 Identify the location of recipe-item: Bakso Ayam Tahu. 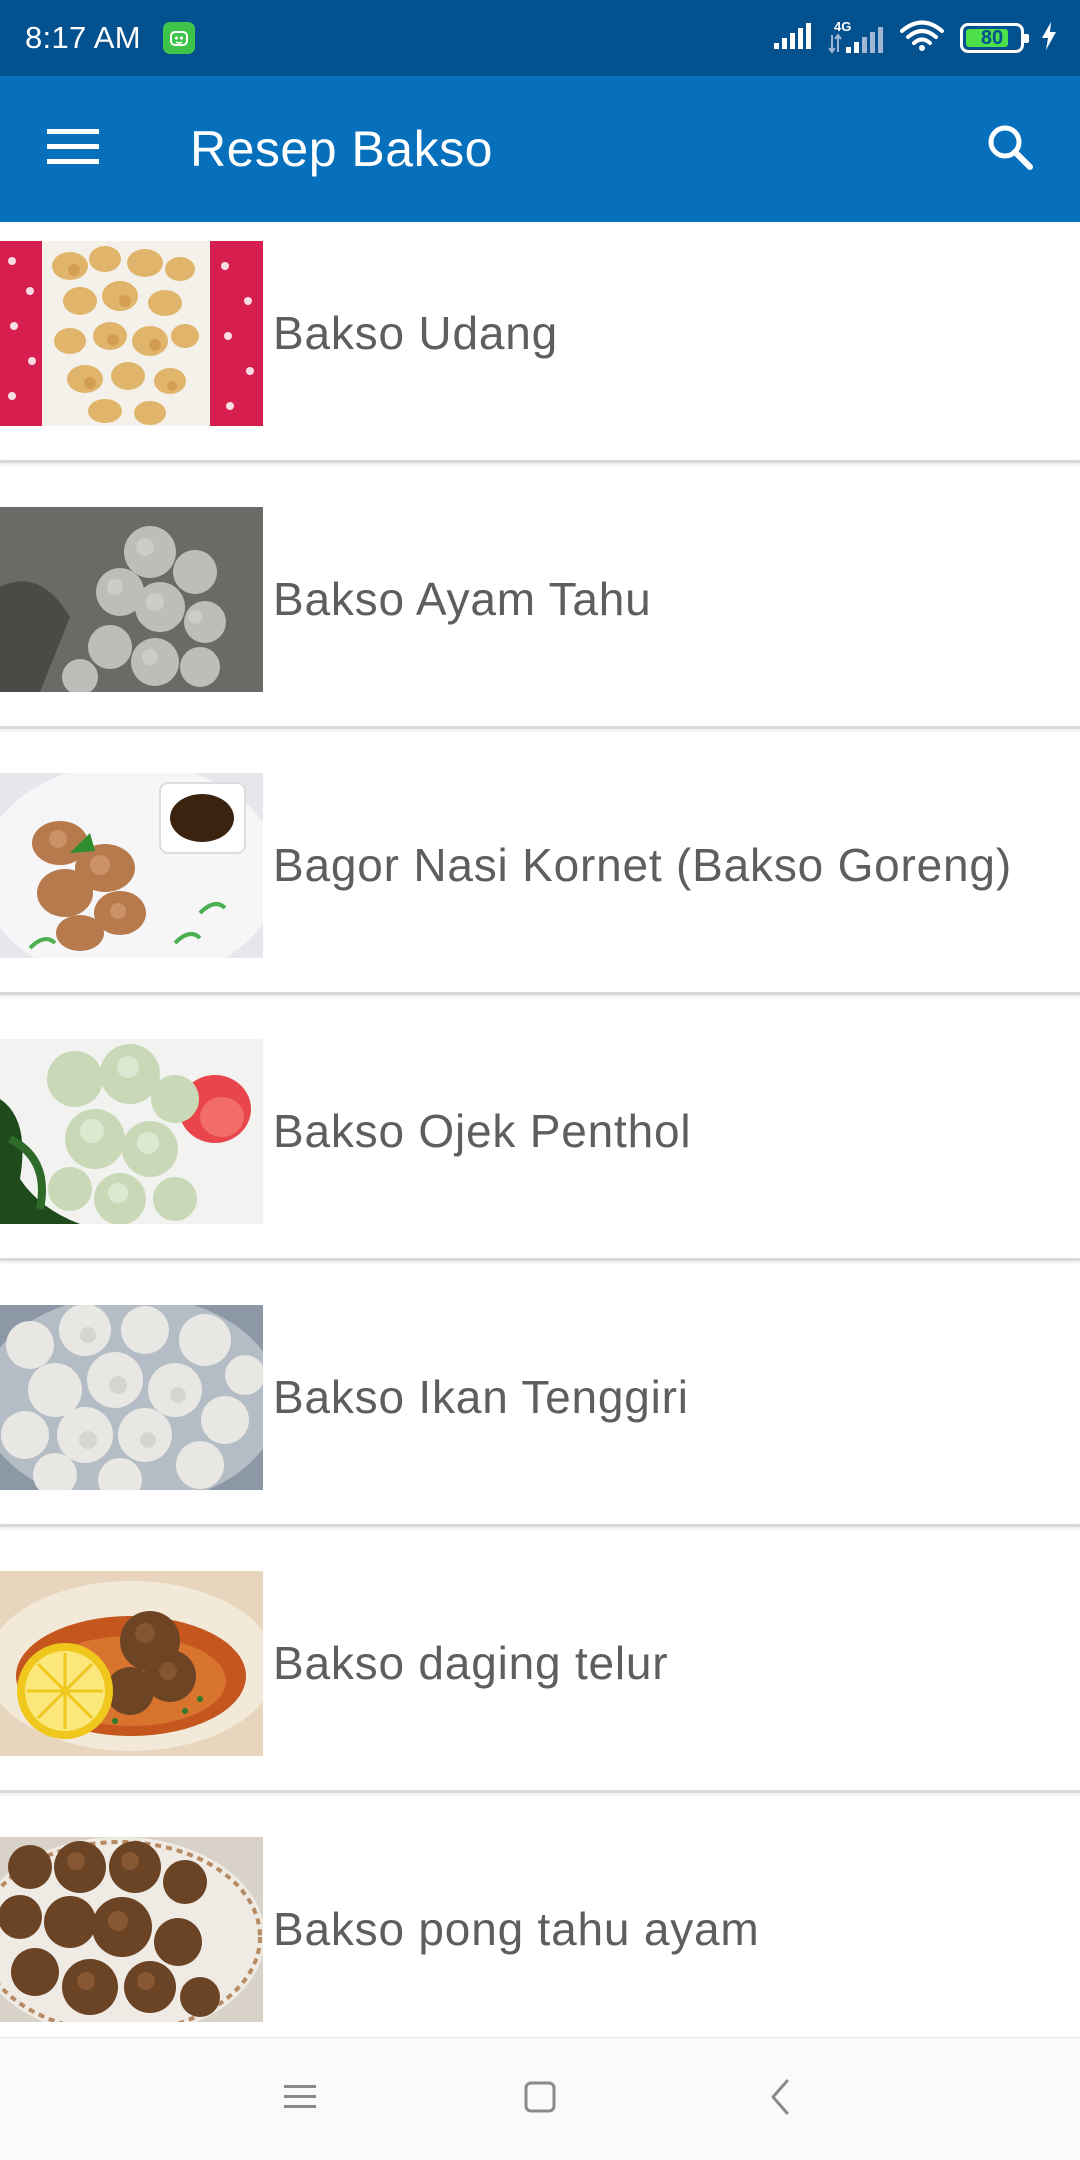
(540, 600).